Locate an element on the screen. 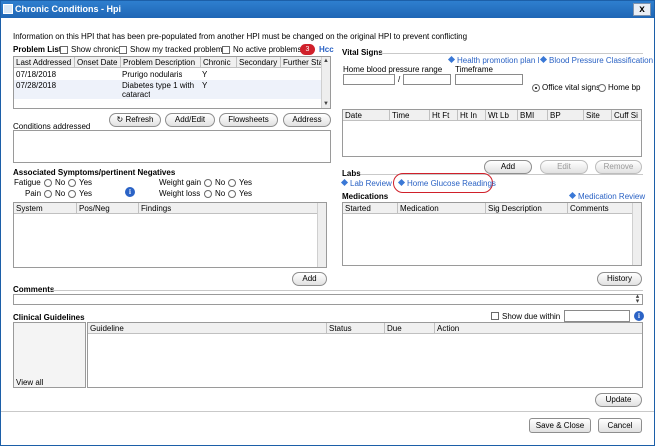  col-system: System is located at coordinates (45, 208).